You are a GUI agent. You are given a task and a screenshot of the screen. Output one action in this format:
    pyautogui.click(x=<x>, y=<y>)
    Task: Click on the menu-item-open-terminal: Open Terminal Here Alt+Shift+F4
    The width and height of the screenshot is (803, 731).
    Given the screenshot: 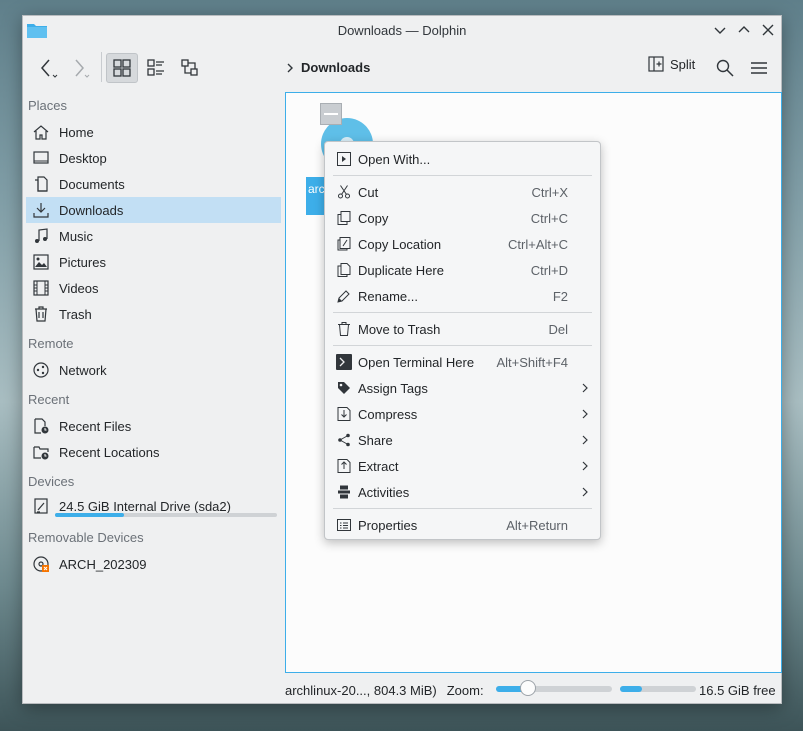 What is the action you would take?
    pyautogui.click(x=462, y=362)
    